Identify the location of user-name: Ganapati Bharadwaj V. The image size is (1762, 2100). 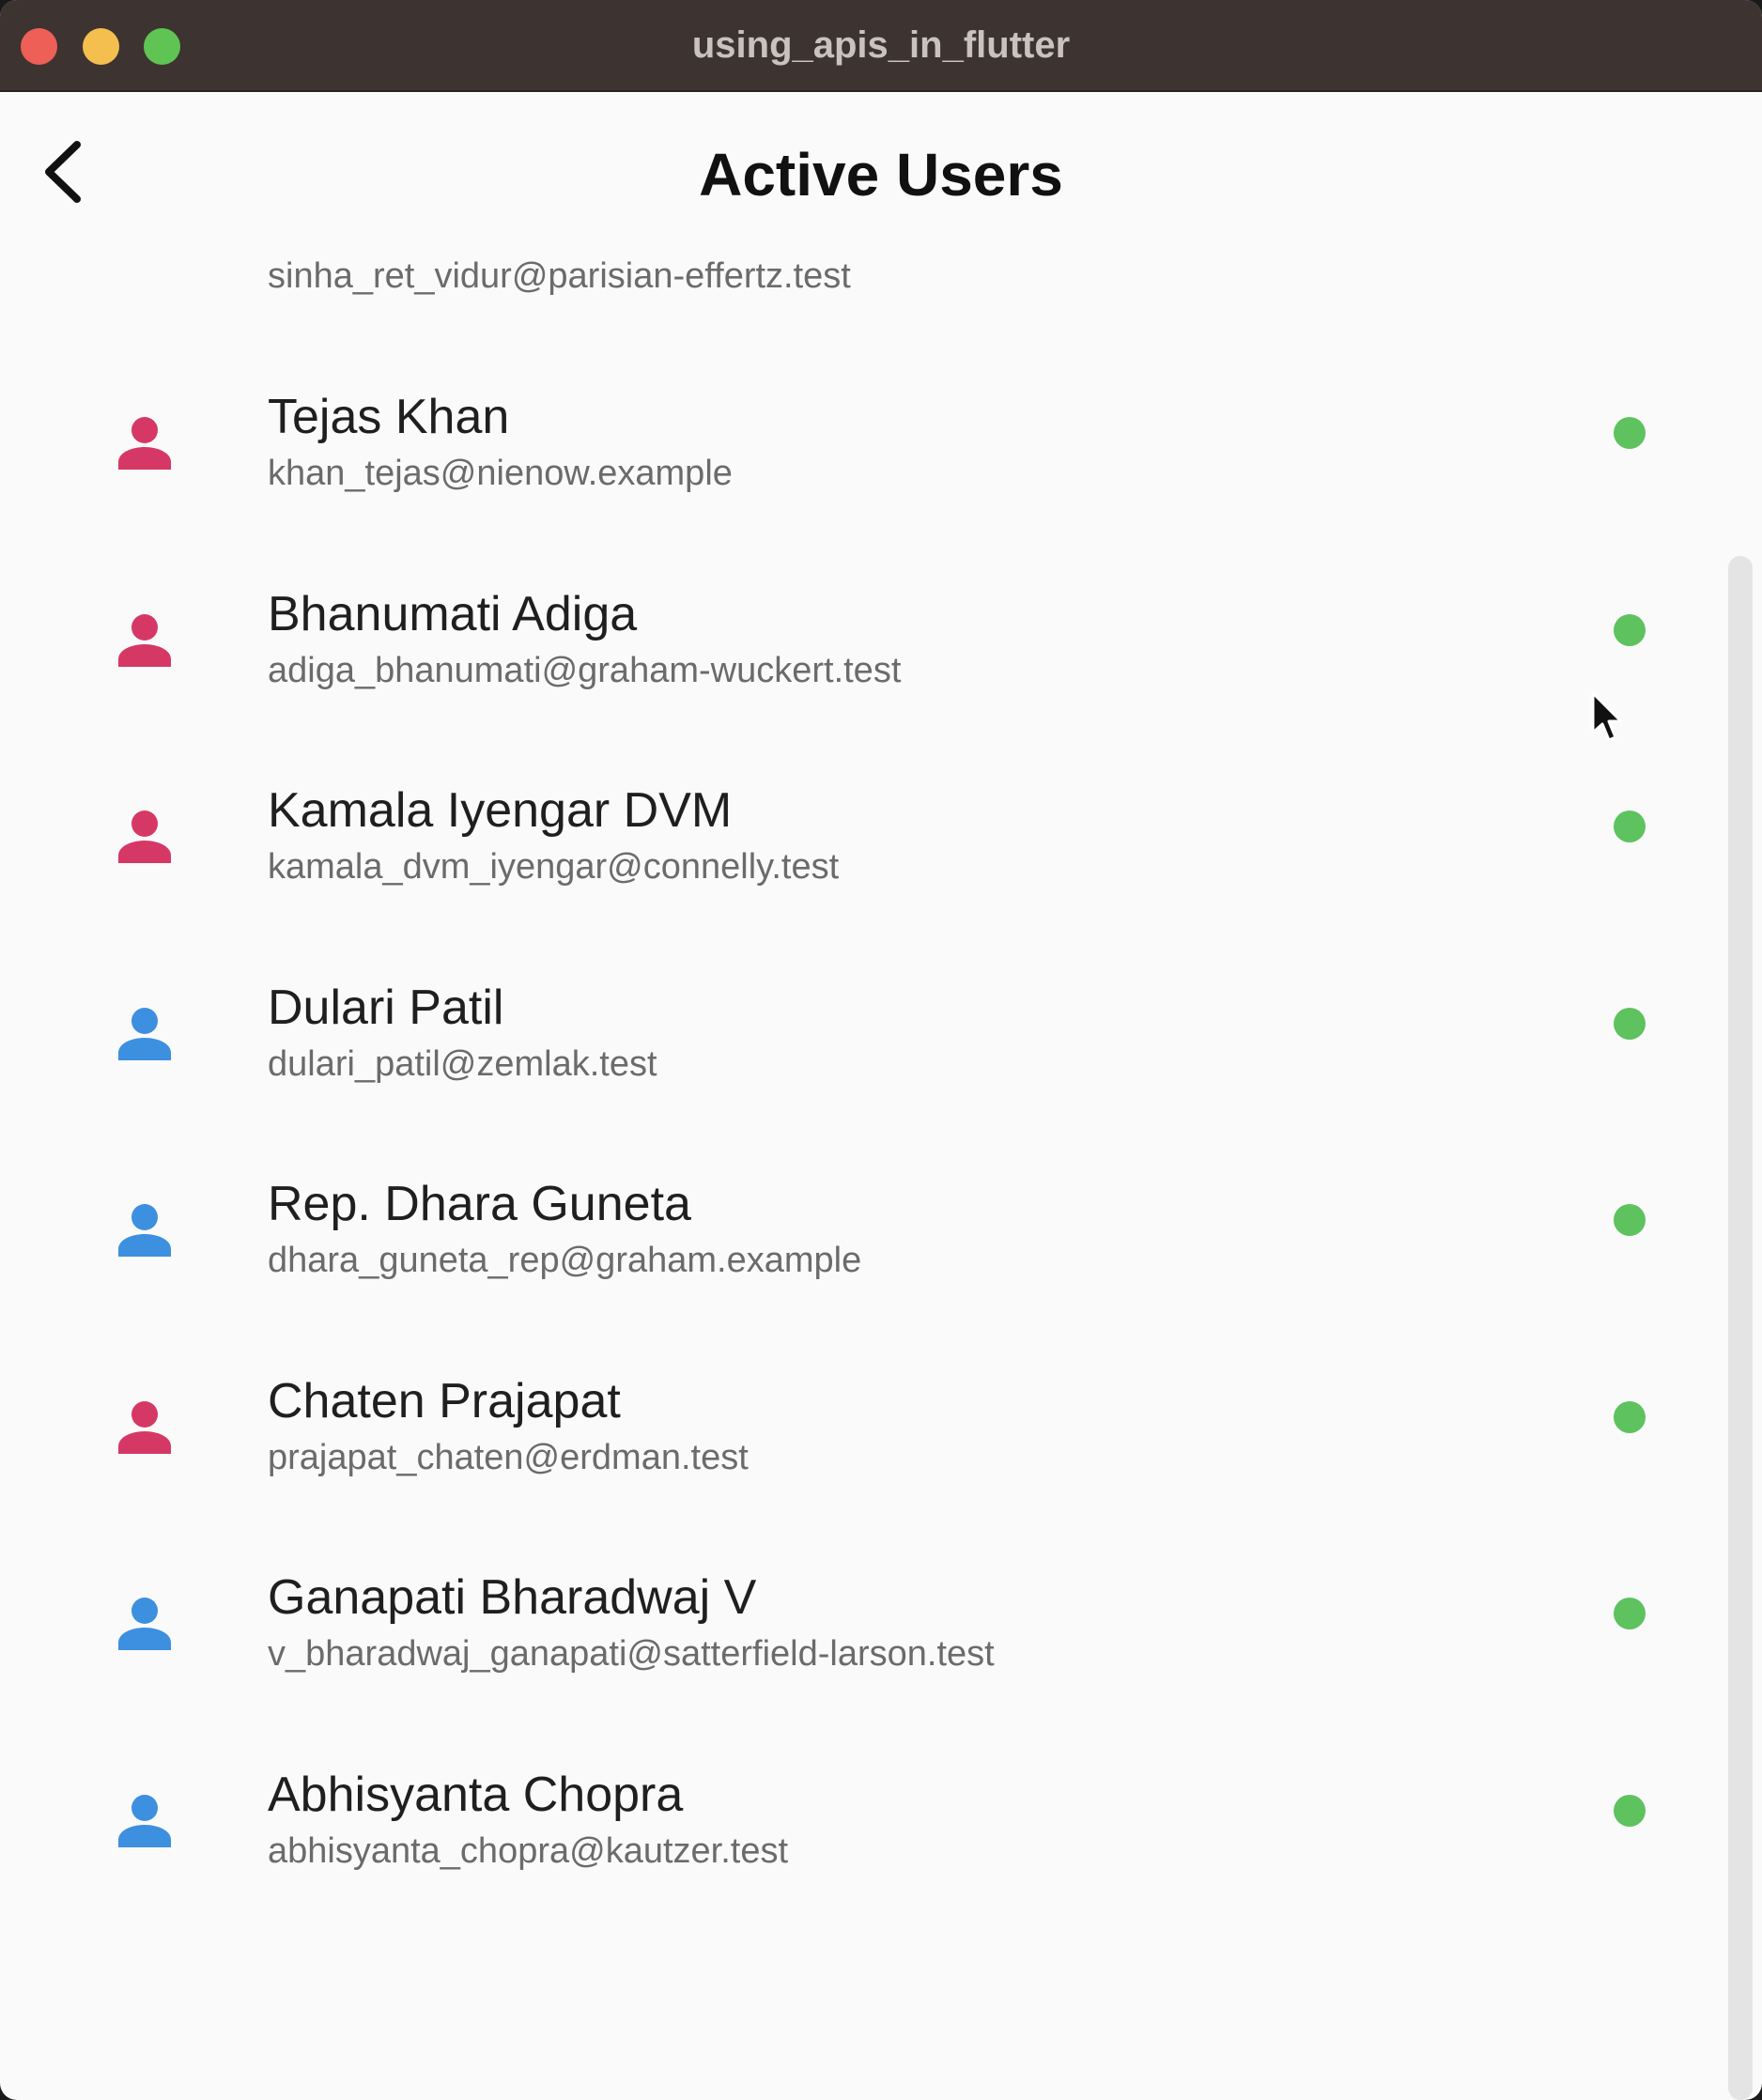
(512, 1598).